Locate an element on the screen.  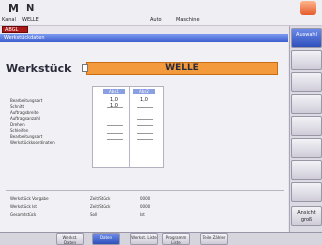
info-label: Werkstück Ist is located at coordinates (23, 206).